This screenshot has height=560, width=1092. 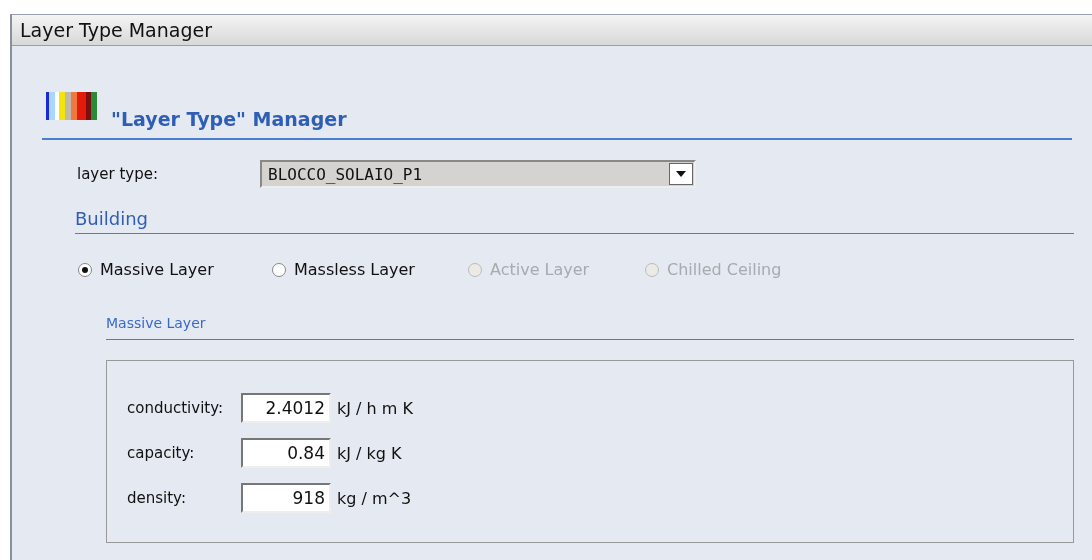 I want to click on color-stripes-icon, so click(x=71, y=106).